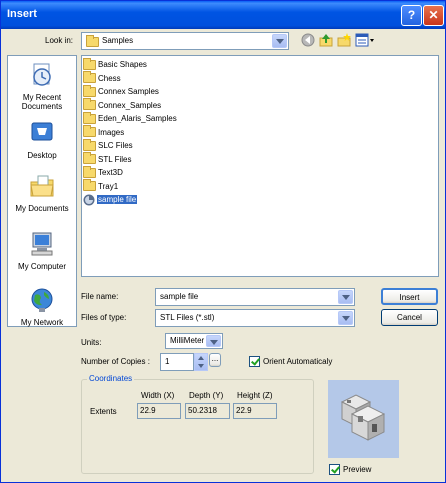 The image size is (446, 483). Describe the element at coordinates (41, 266) in the screenshot. I see `place-label: My Computer` at that location.